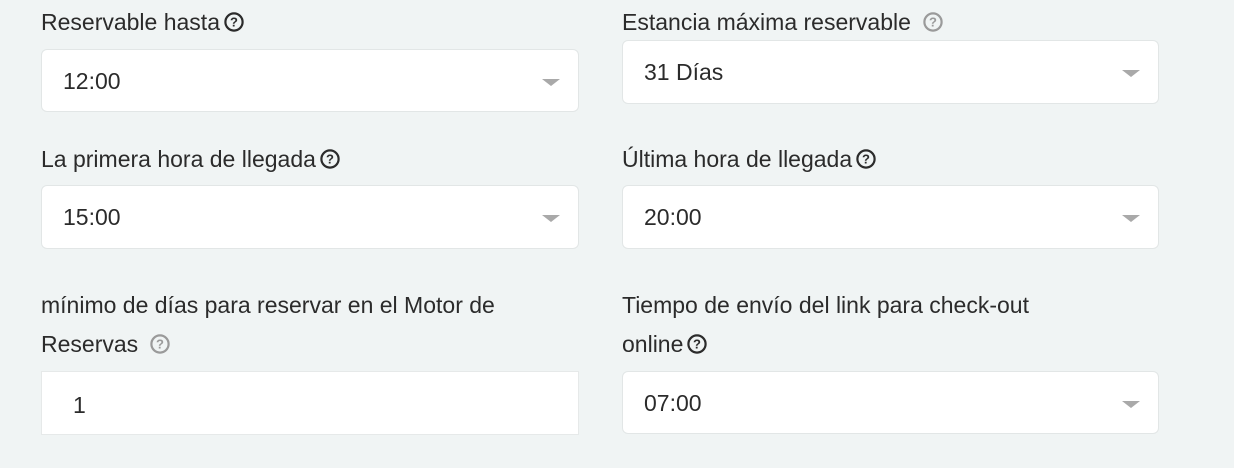 This screenshot has width=1234, height=468. I want to click on min-days-input: 1, so click(310, 403).